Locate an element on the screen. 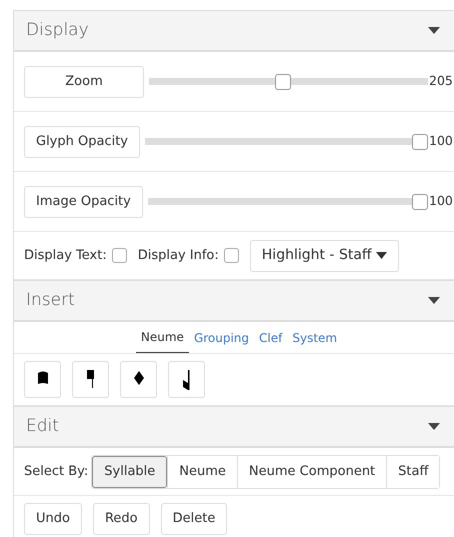  panel-header: Edit is located at coordinates (234, 427).